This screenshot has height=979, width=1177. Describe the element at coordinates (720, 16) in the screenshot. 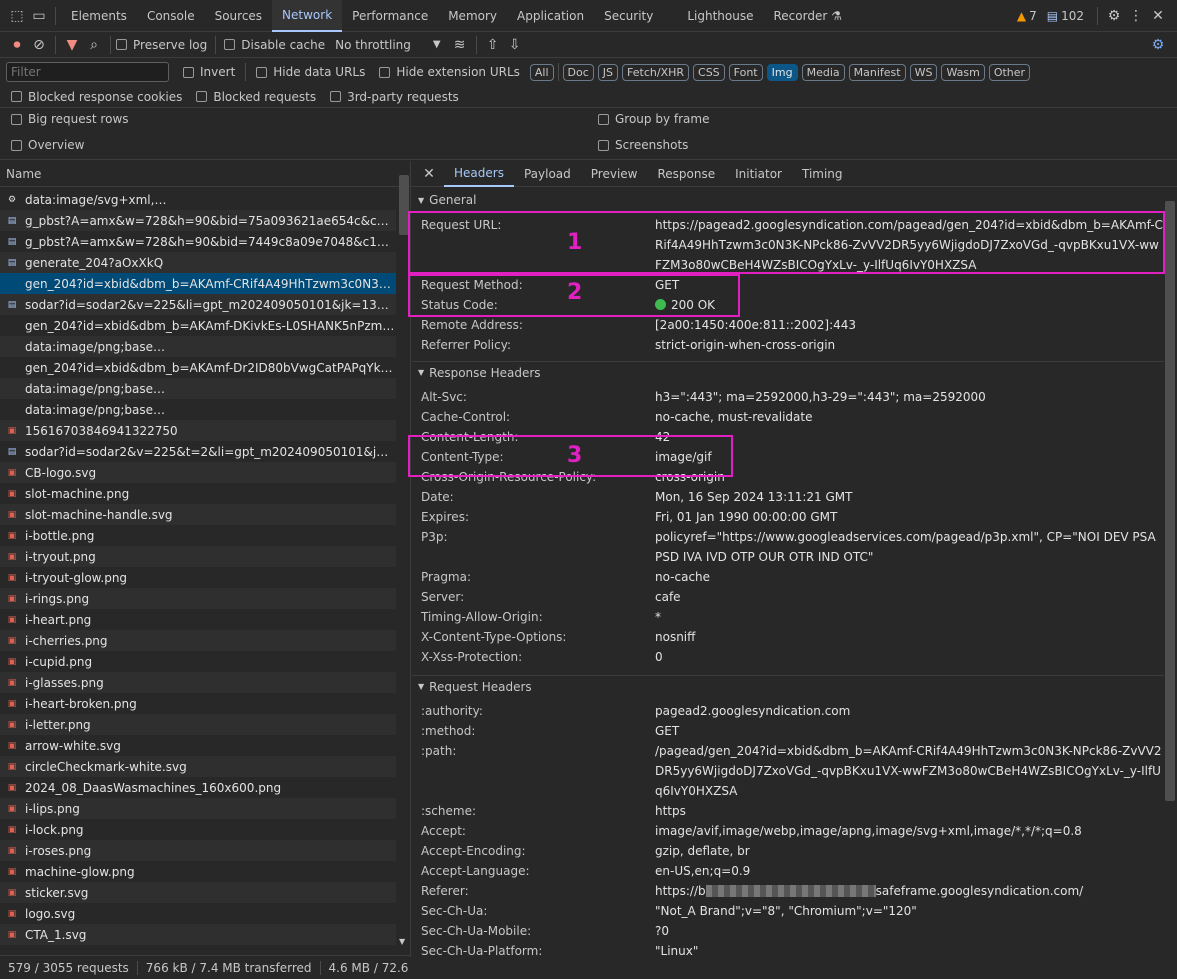

I see `tab-lighthouse: Lighthouse` at that location.